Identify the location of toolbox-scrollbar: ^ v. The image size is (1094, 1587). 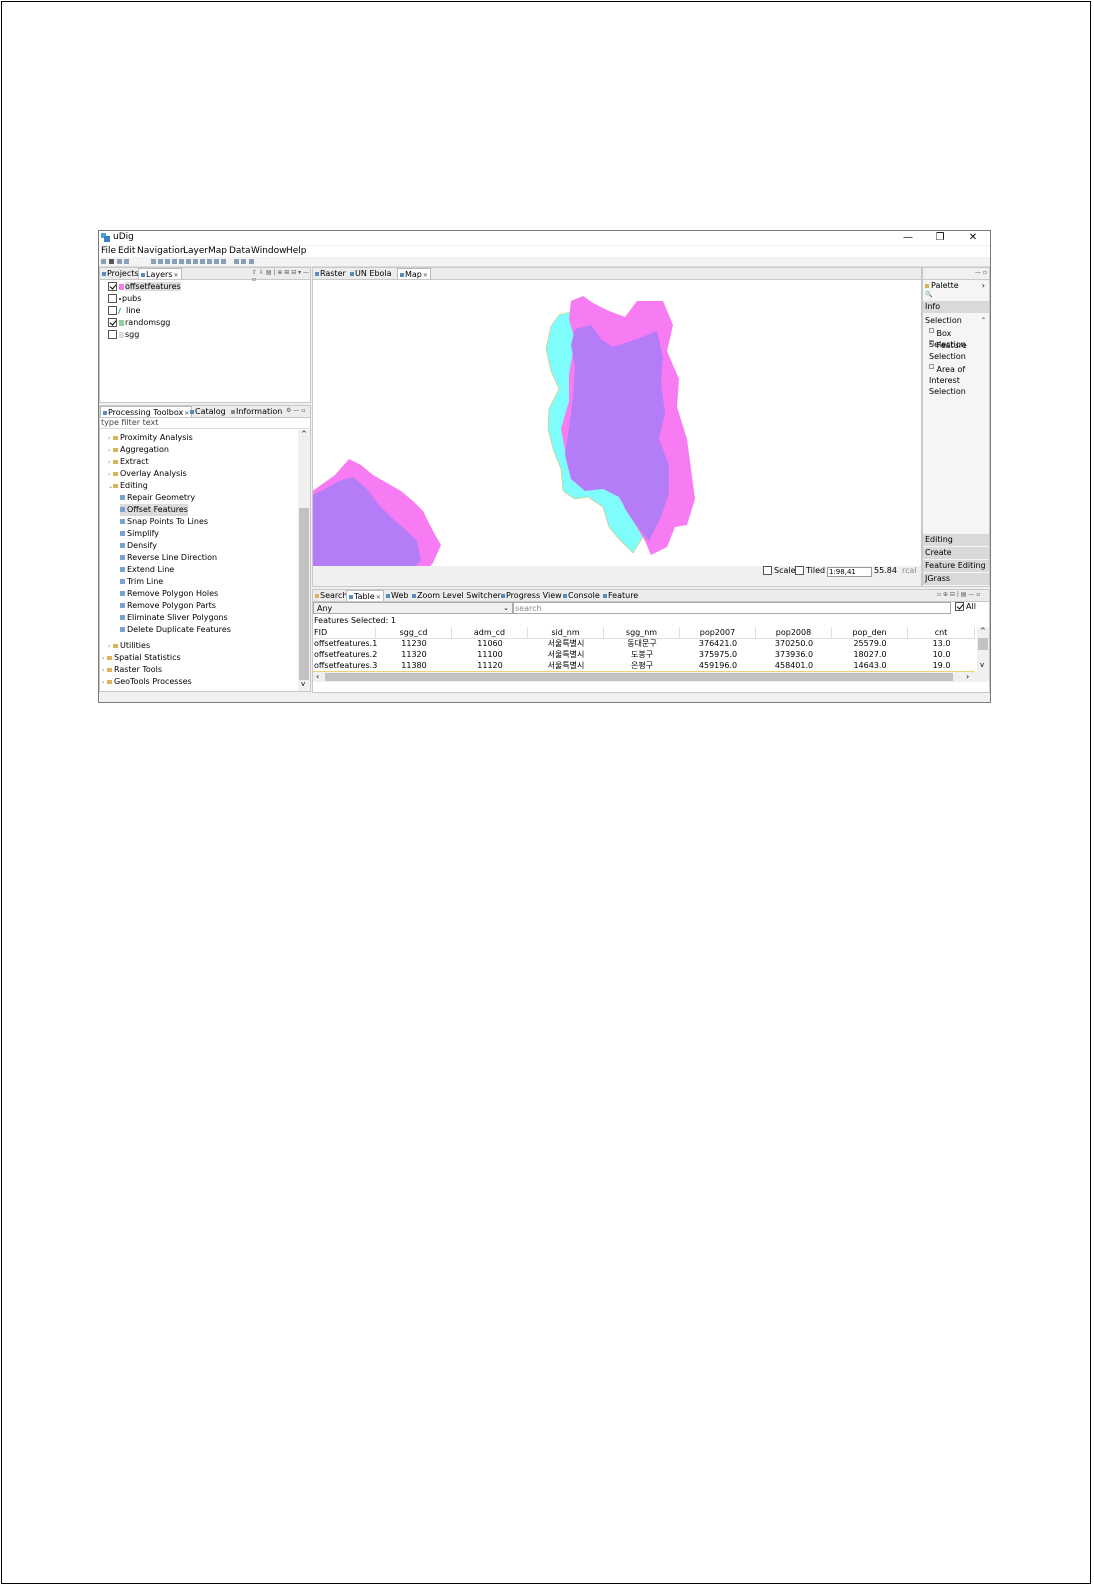
(304, 560).